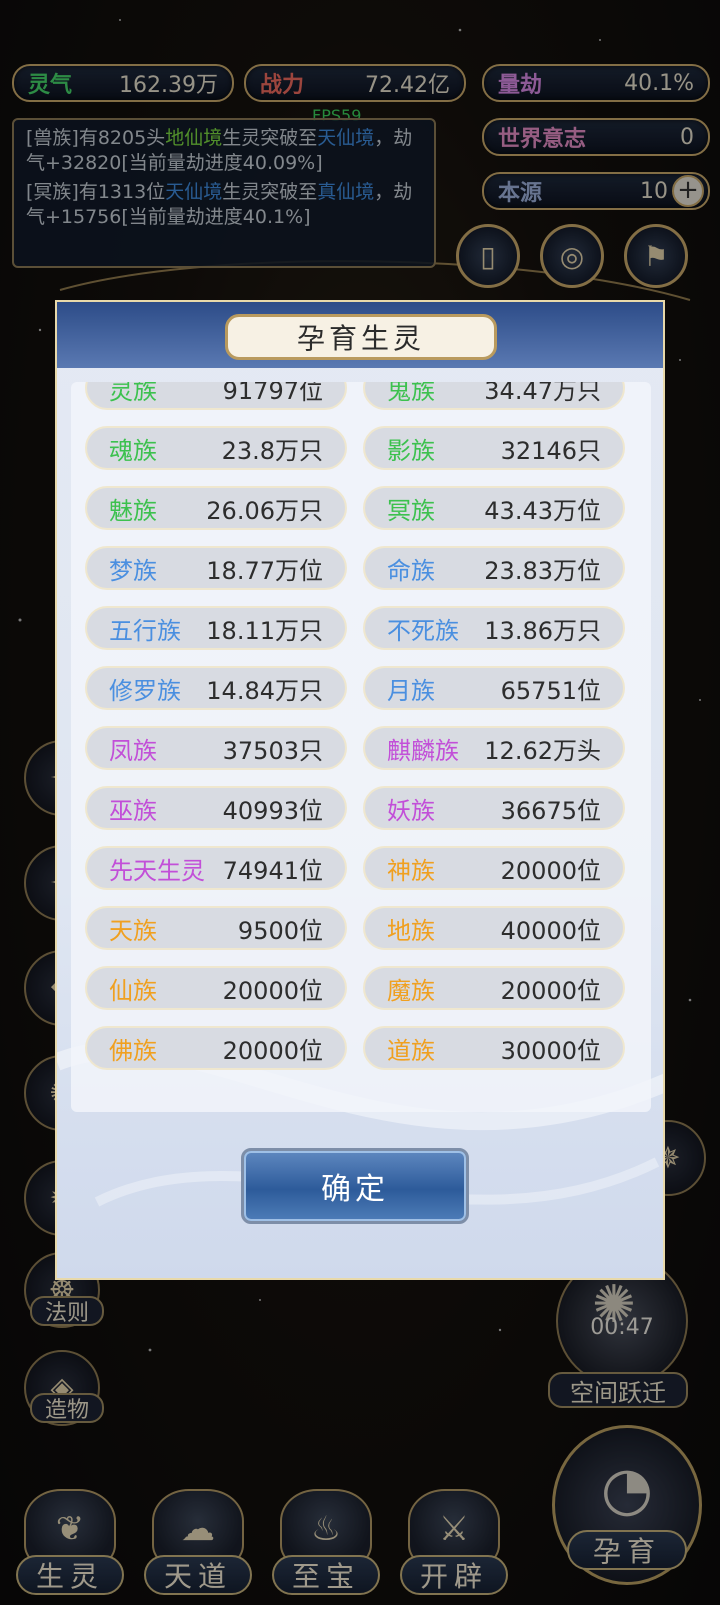  I want to click on race-count: 74941位, so click(272, 870).